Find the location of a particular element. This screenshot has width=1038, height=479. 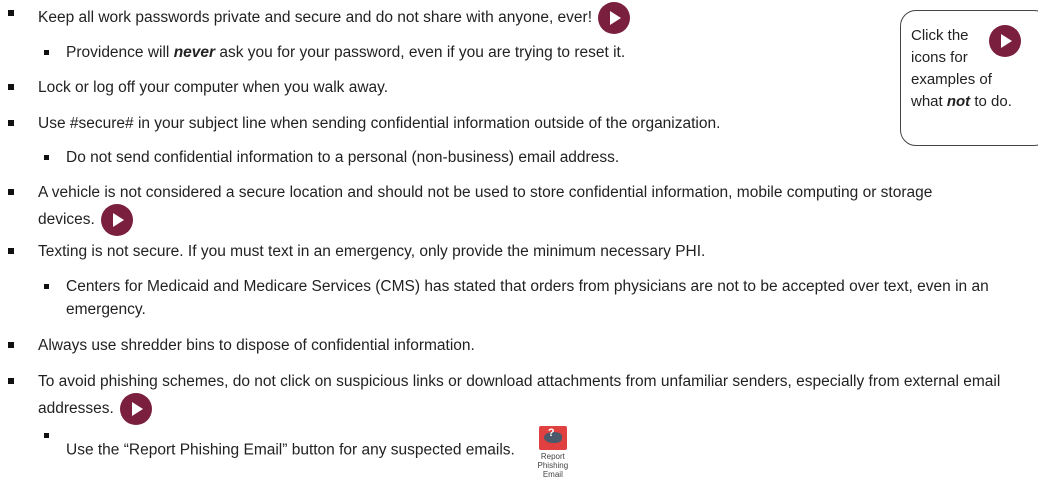

report-phishing-button: Report Phishing Email is located at coordinates (553, 452).